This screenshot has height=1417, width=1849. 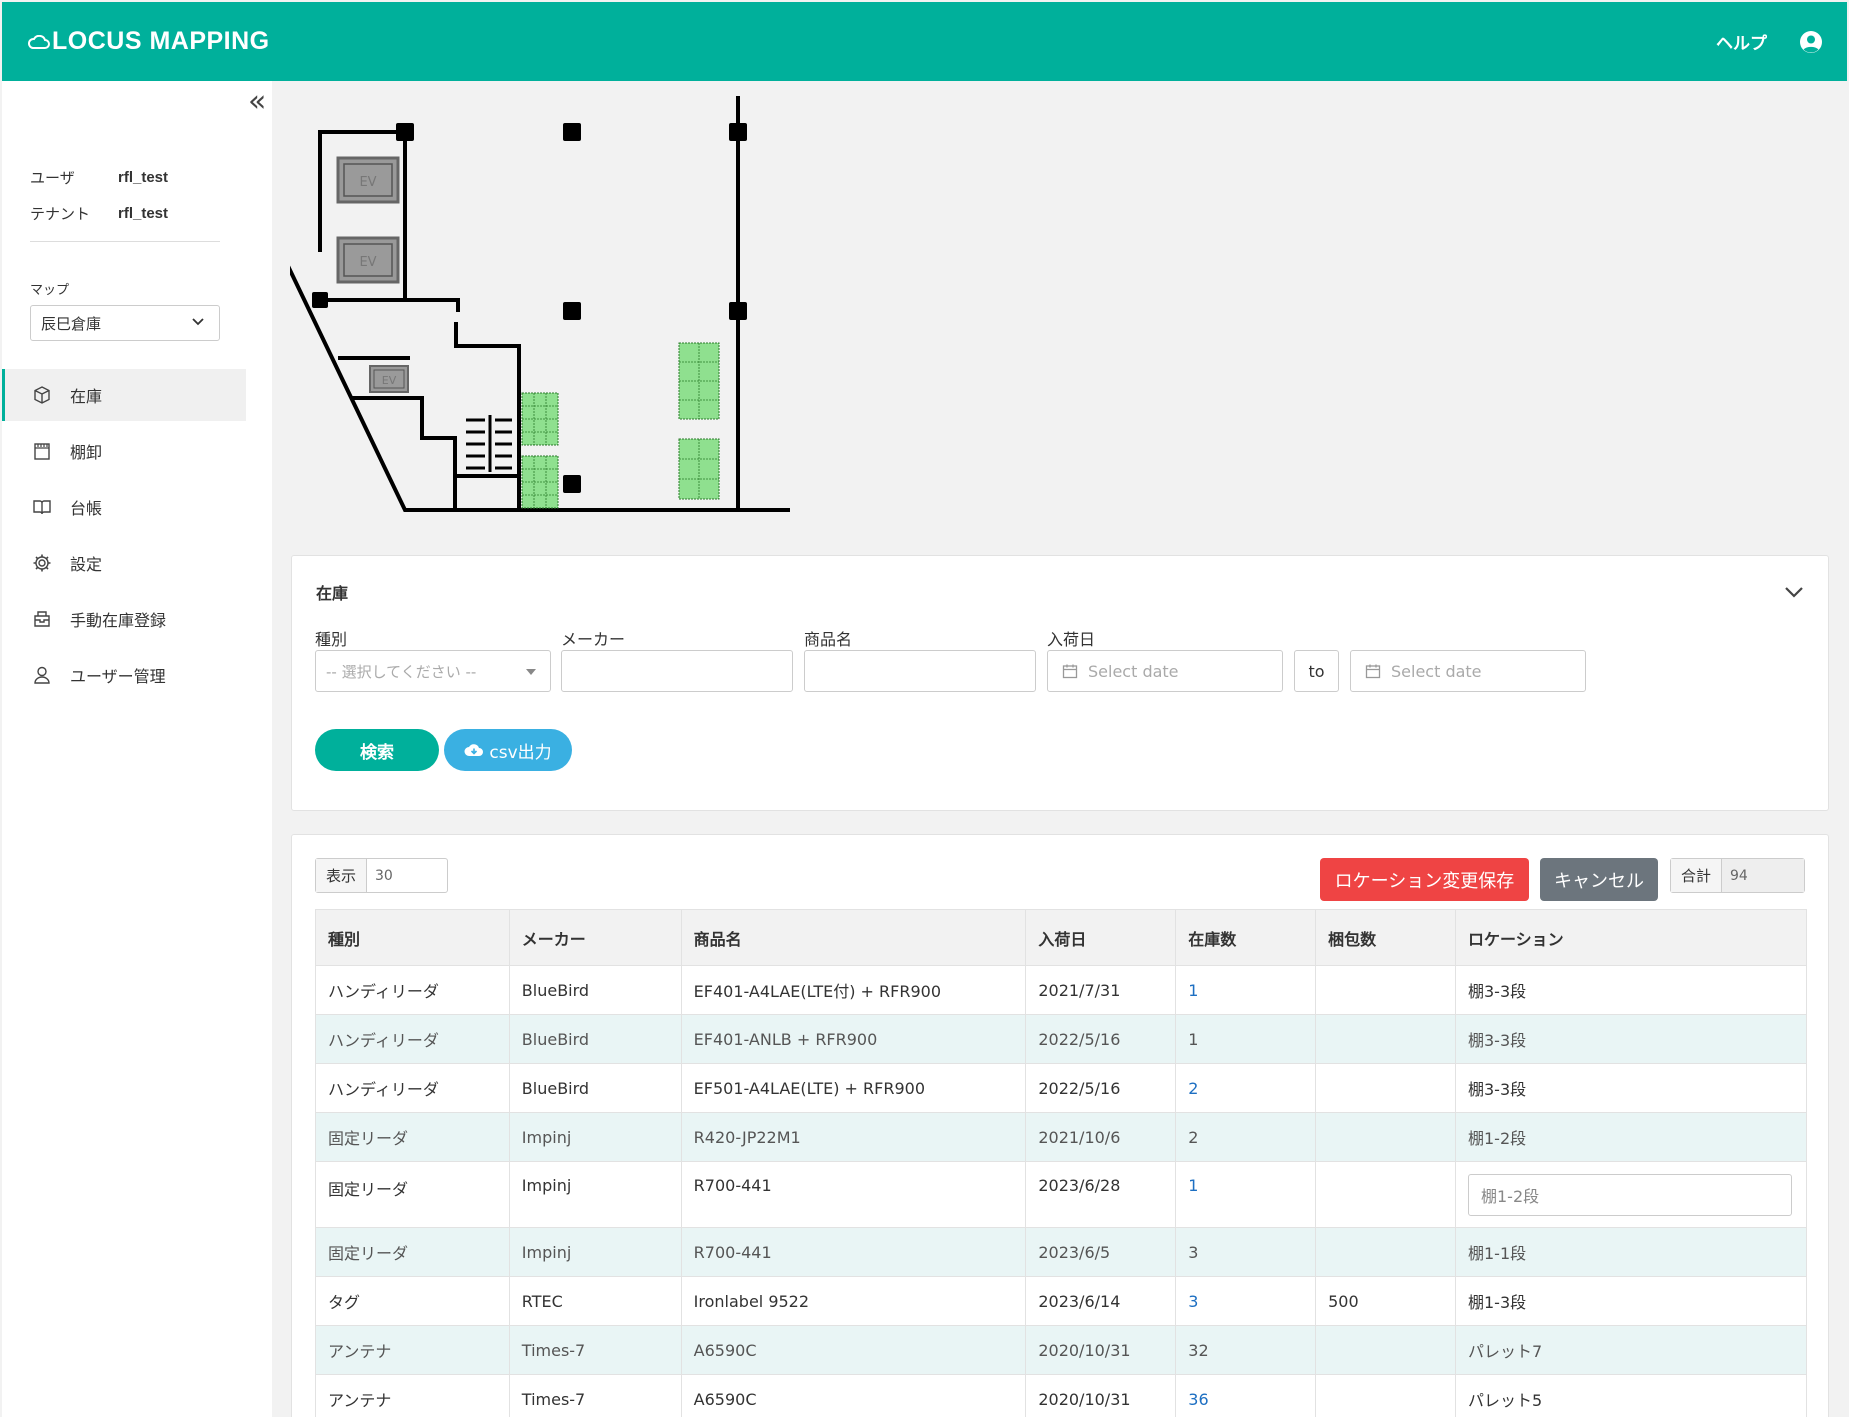 I want to click on cell-product: EF401-A4LAE(LTE付) + RFR900, so click(x=853, y=990).